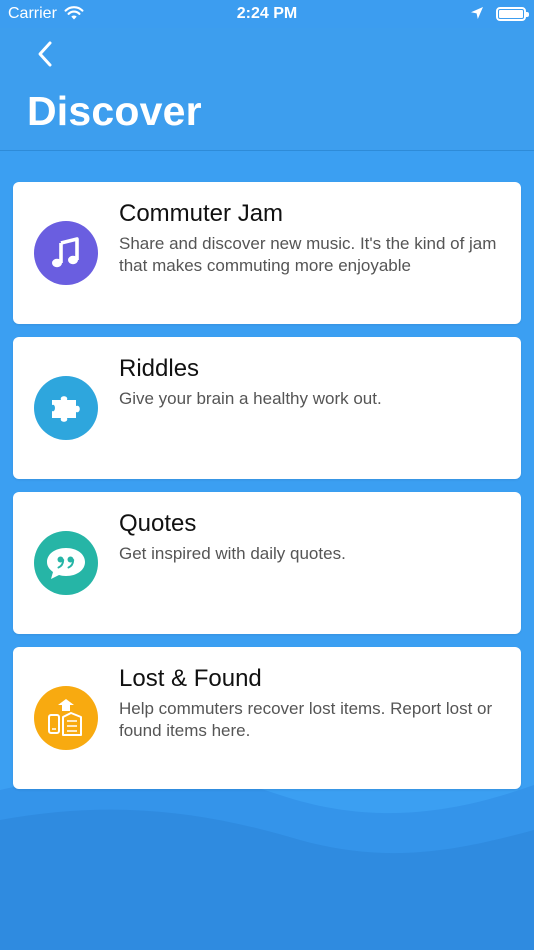 Image resolution: width=534 pixels, height=950 pixels. I want to click on card-description: Get inspired with daily quotes., so click(232, 553).